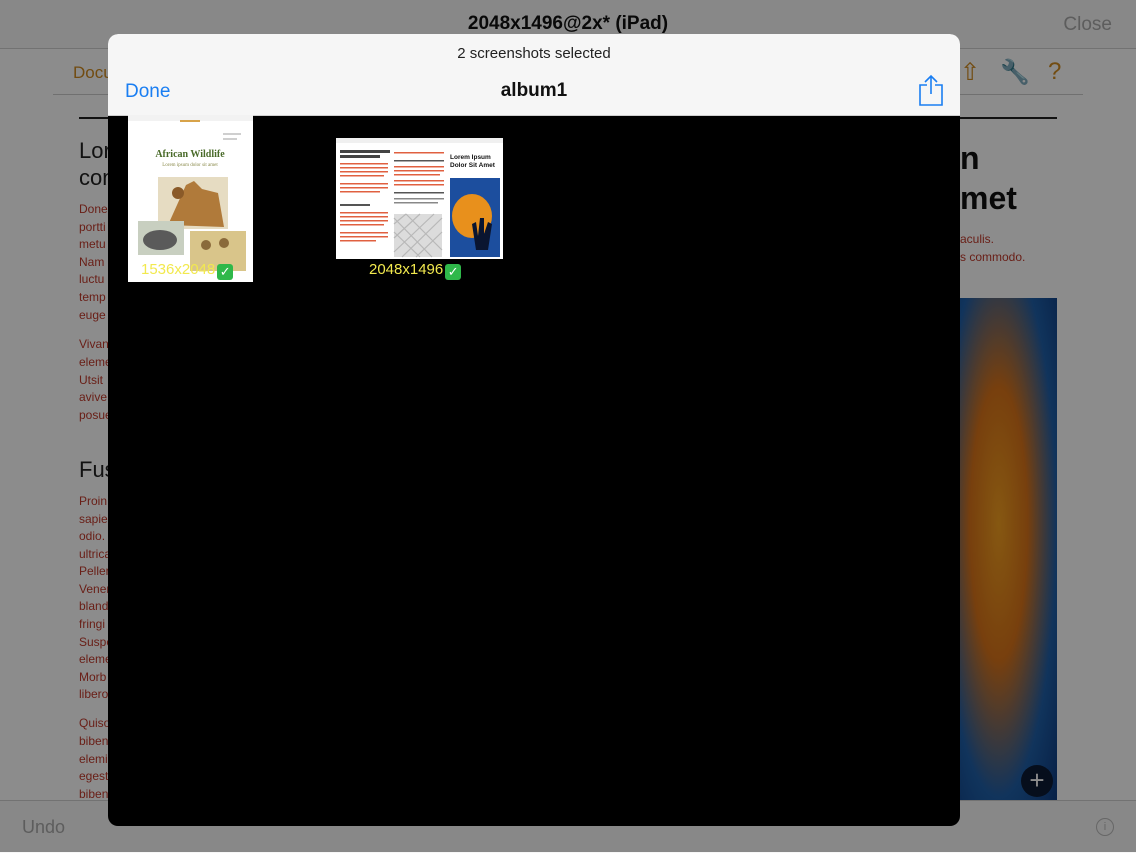 Image resolution: width=1136 pixels, height=853 pixels. What do you see at coordinates (190, 154) in the screenshot?
I see `doc-title: African Wildlife` at bounding box center [190, 154].